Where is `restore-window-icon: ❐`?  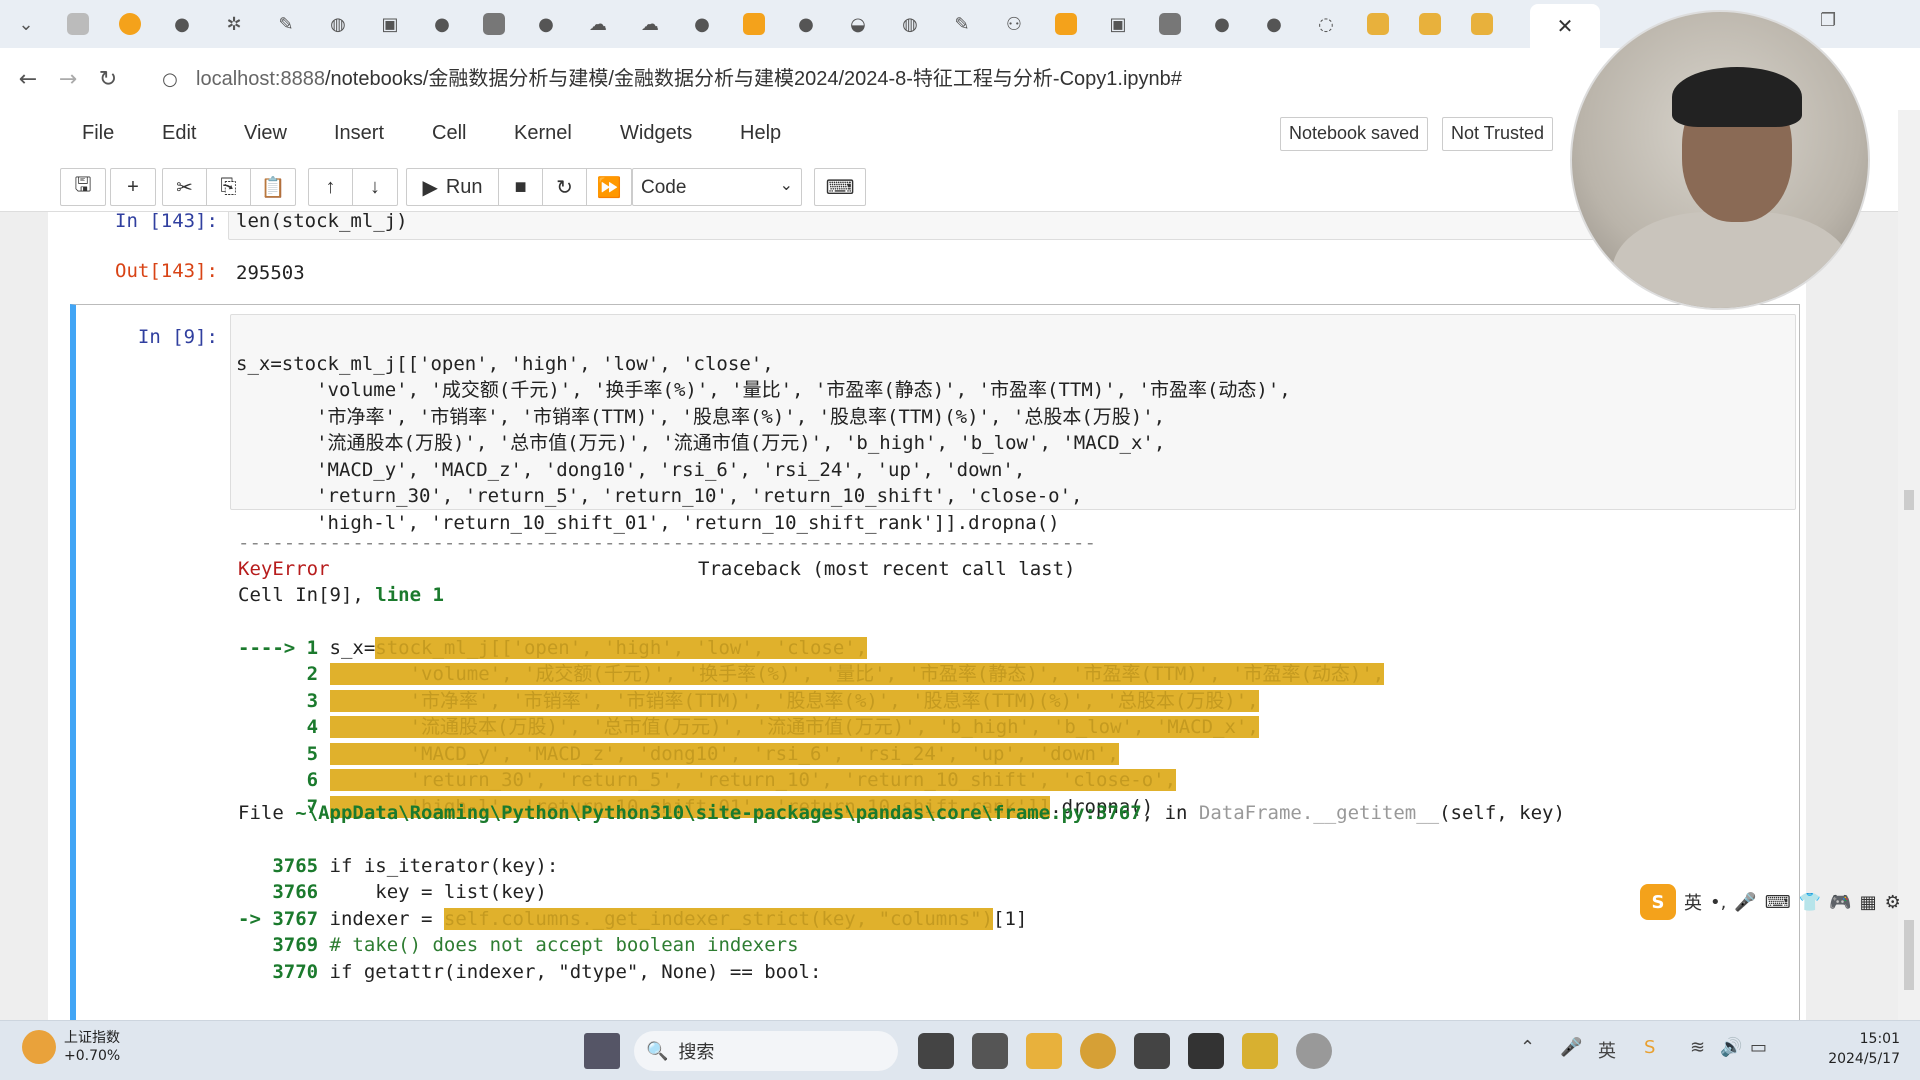 restore-window-icon: ❐ is located at coordinates (1828, 20).